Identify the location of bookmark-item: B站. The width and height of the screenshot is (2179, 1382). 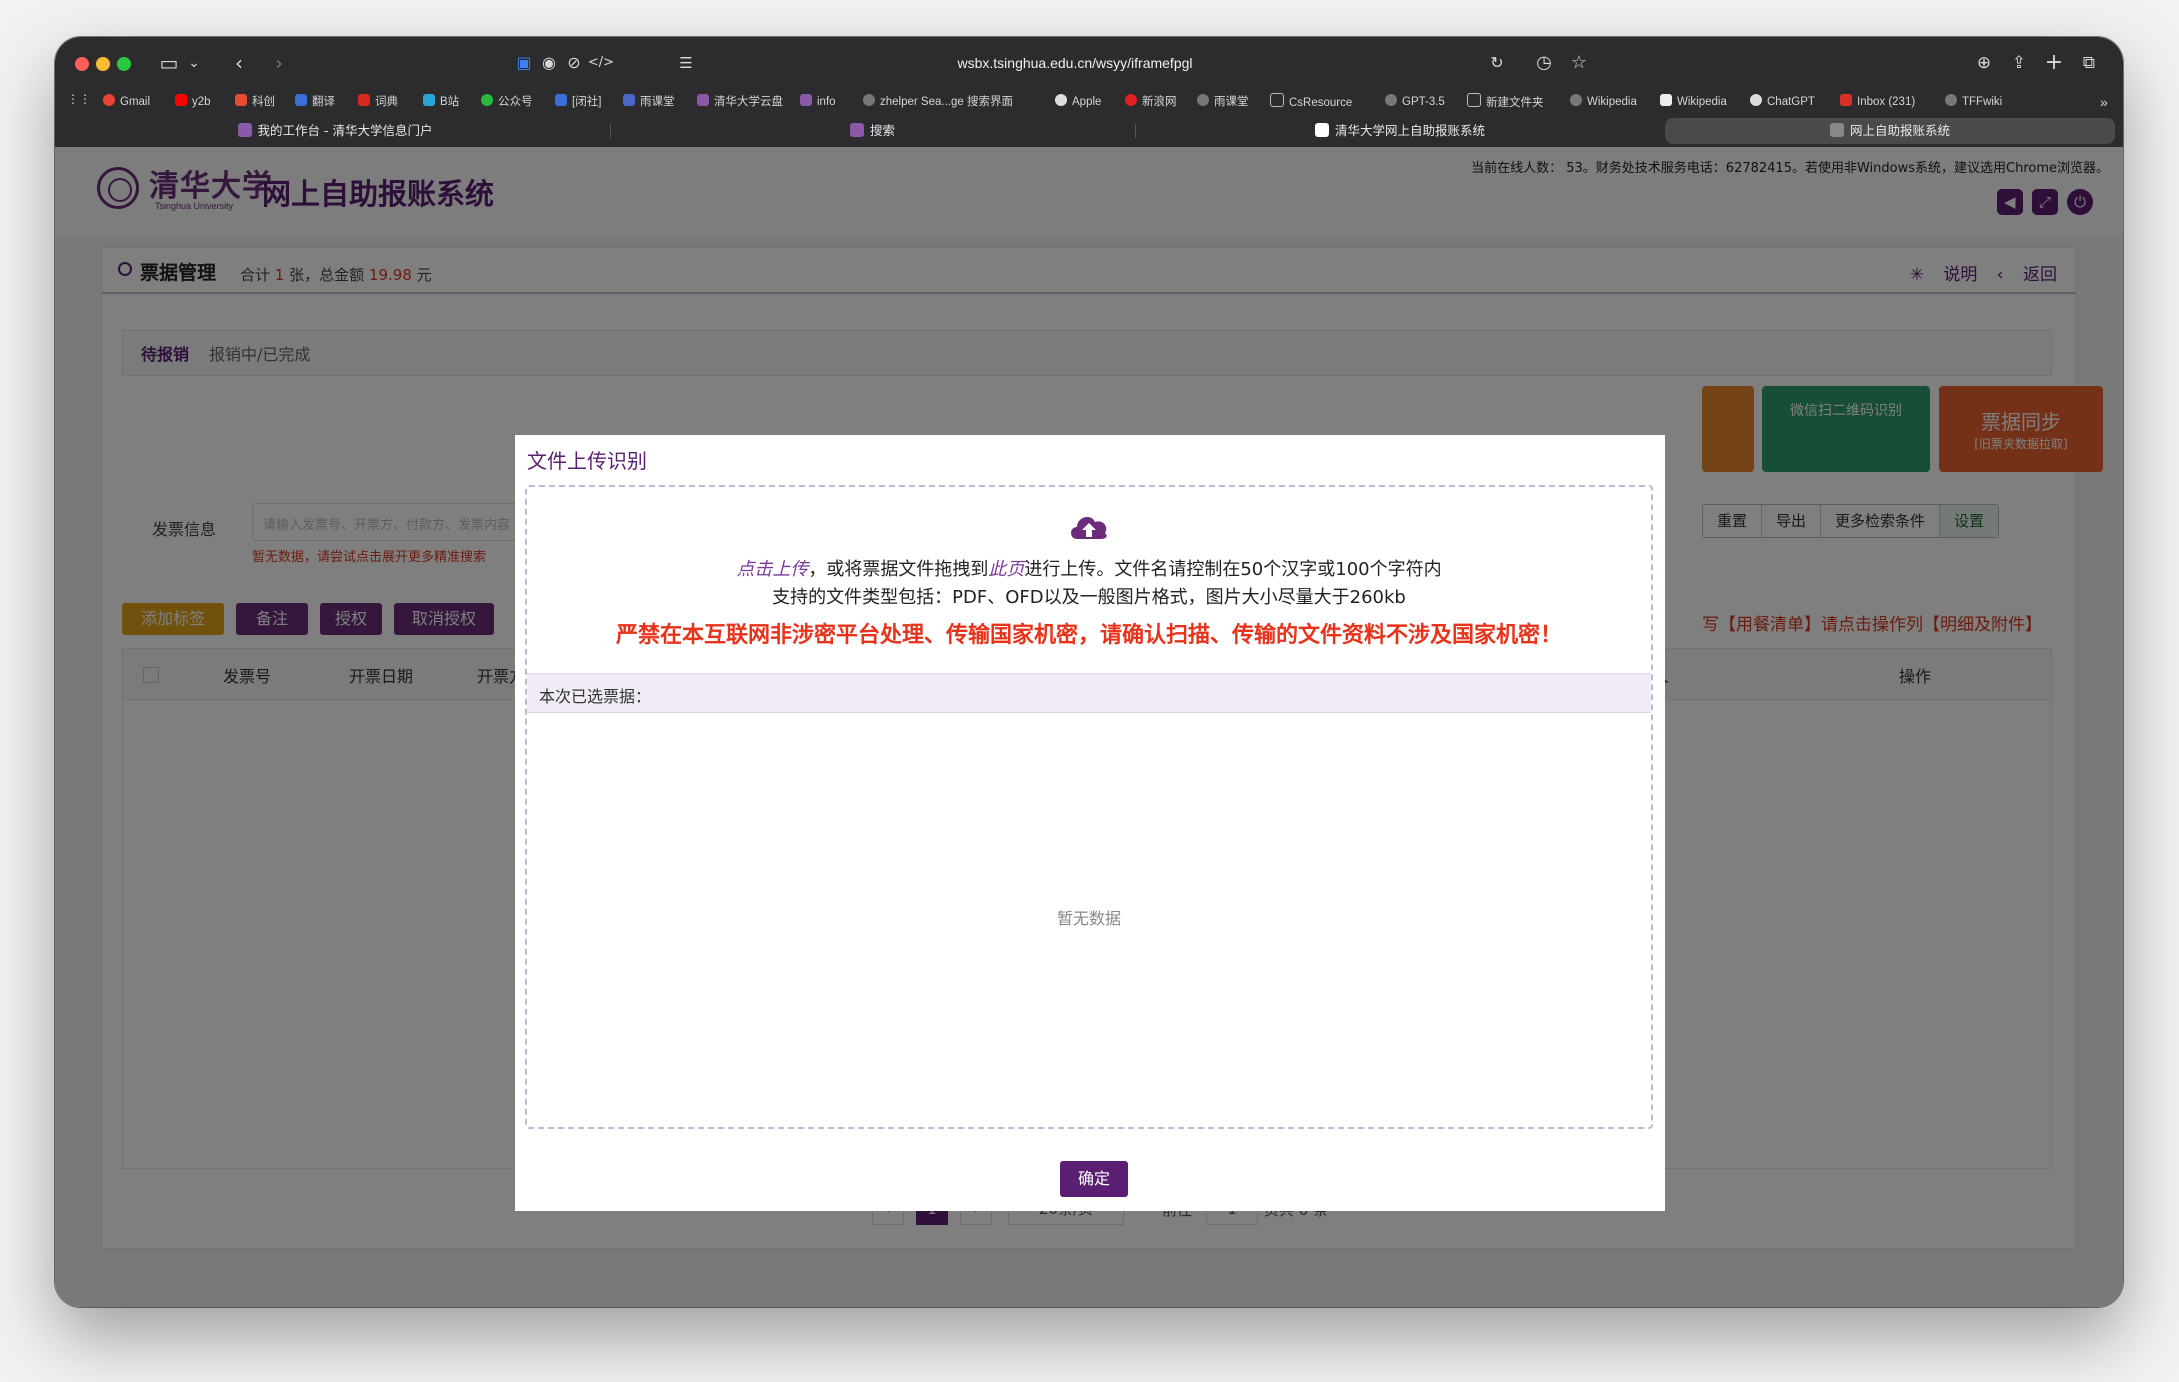
(441, 102).